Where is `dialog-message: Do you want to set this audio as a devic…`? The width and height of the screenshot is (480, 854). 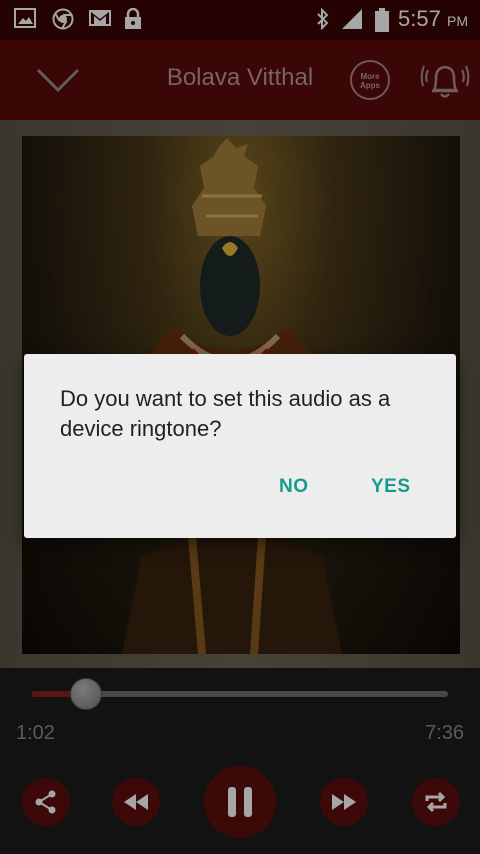
dialog-message: Do you want to set this audio as a devic… is located at coordinates (225, 413).